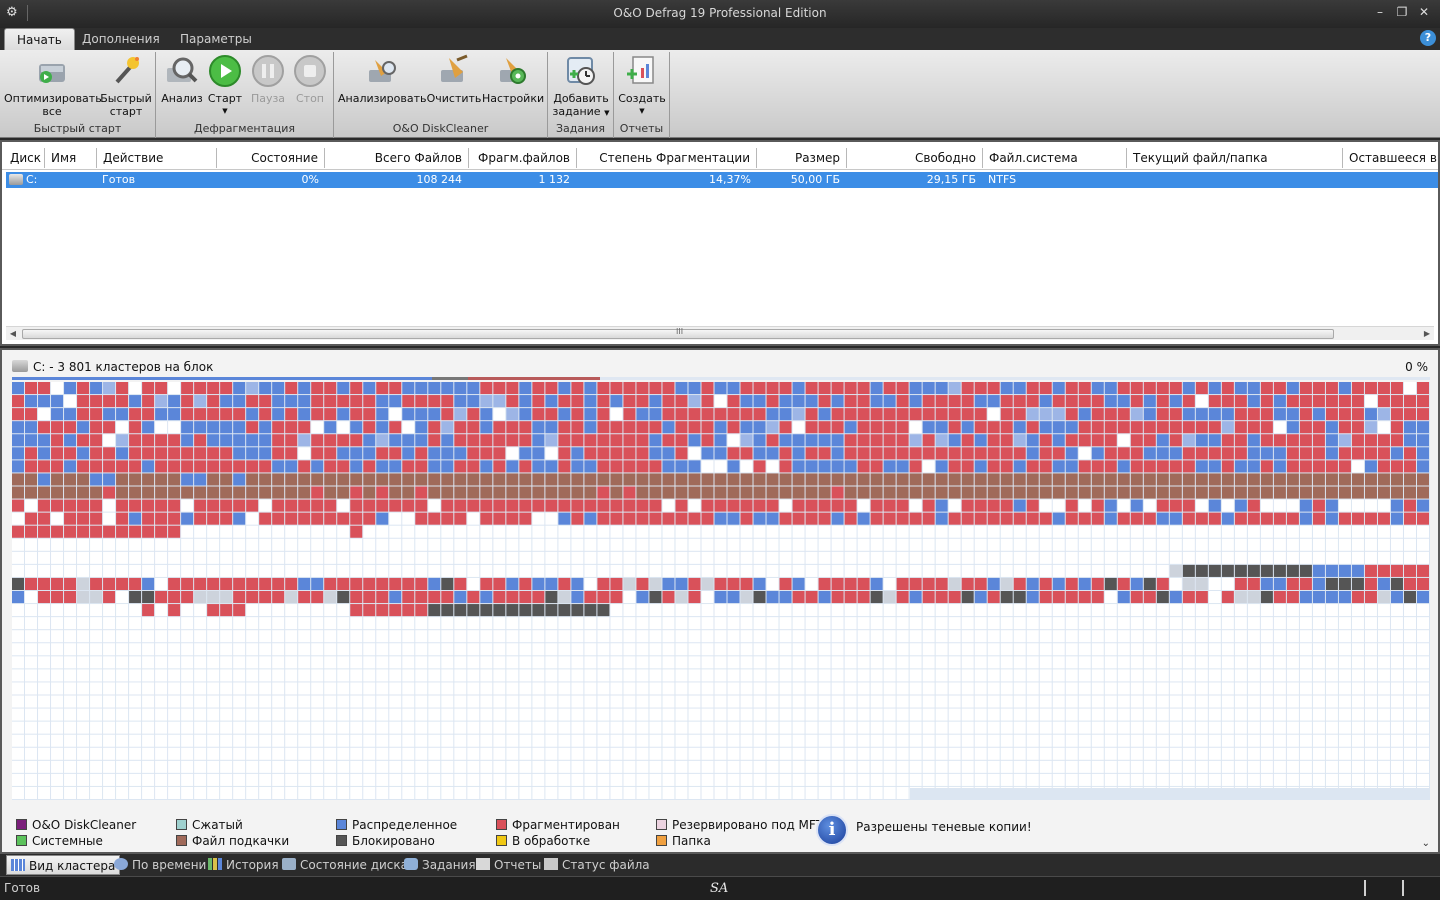  Describe the element at coordinates (1427, 334) in the screenshot. I see `scroll-right-icon: ▶` at that location.